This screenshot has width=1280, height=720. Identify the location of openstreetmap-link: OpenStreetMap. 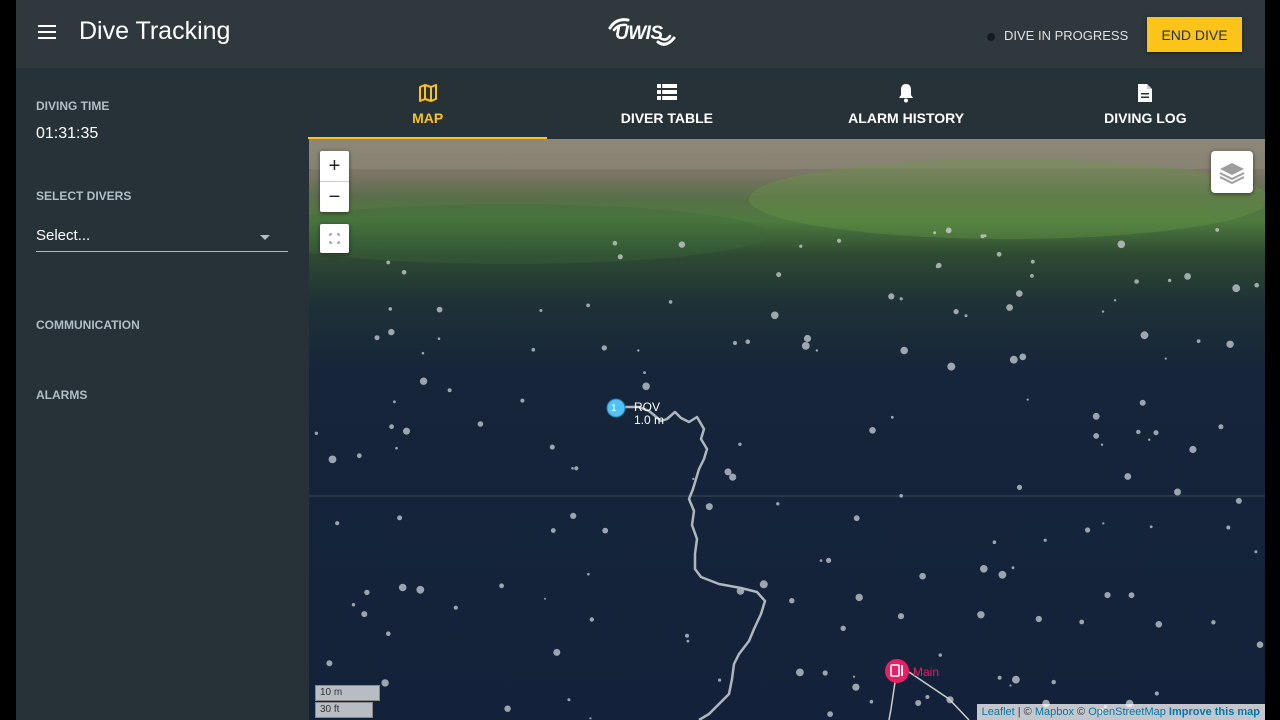
(1127, 712).